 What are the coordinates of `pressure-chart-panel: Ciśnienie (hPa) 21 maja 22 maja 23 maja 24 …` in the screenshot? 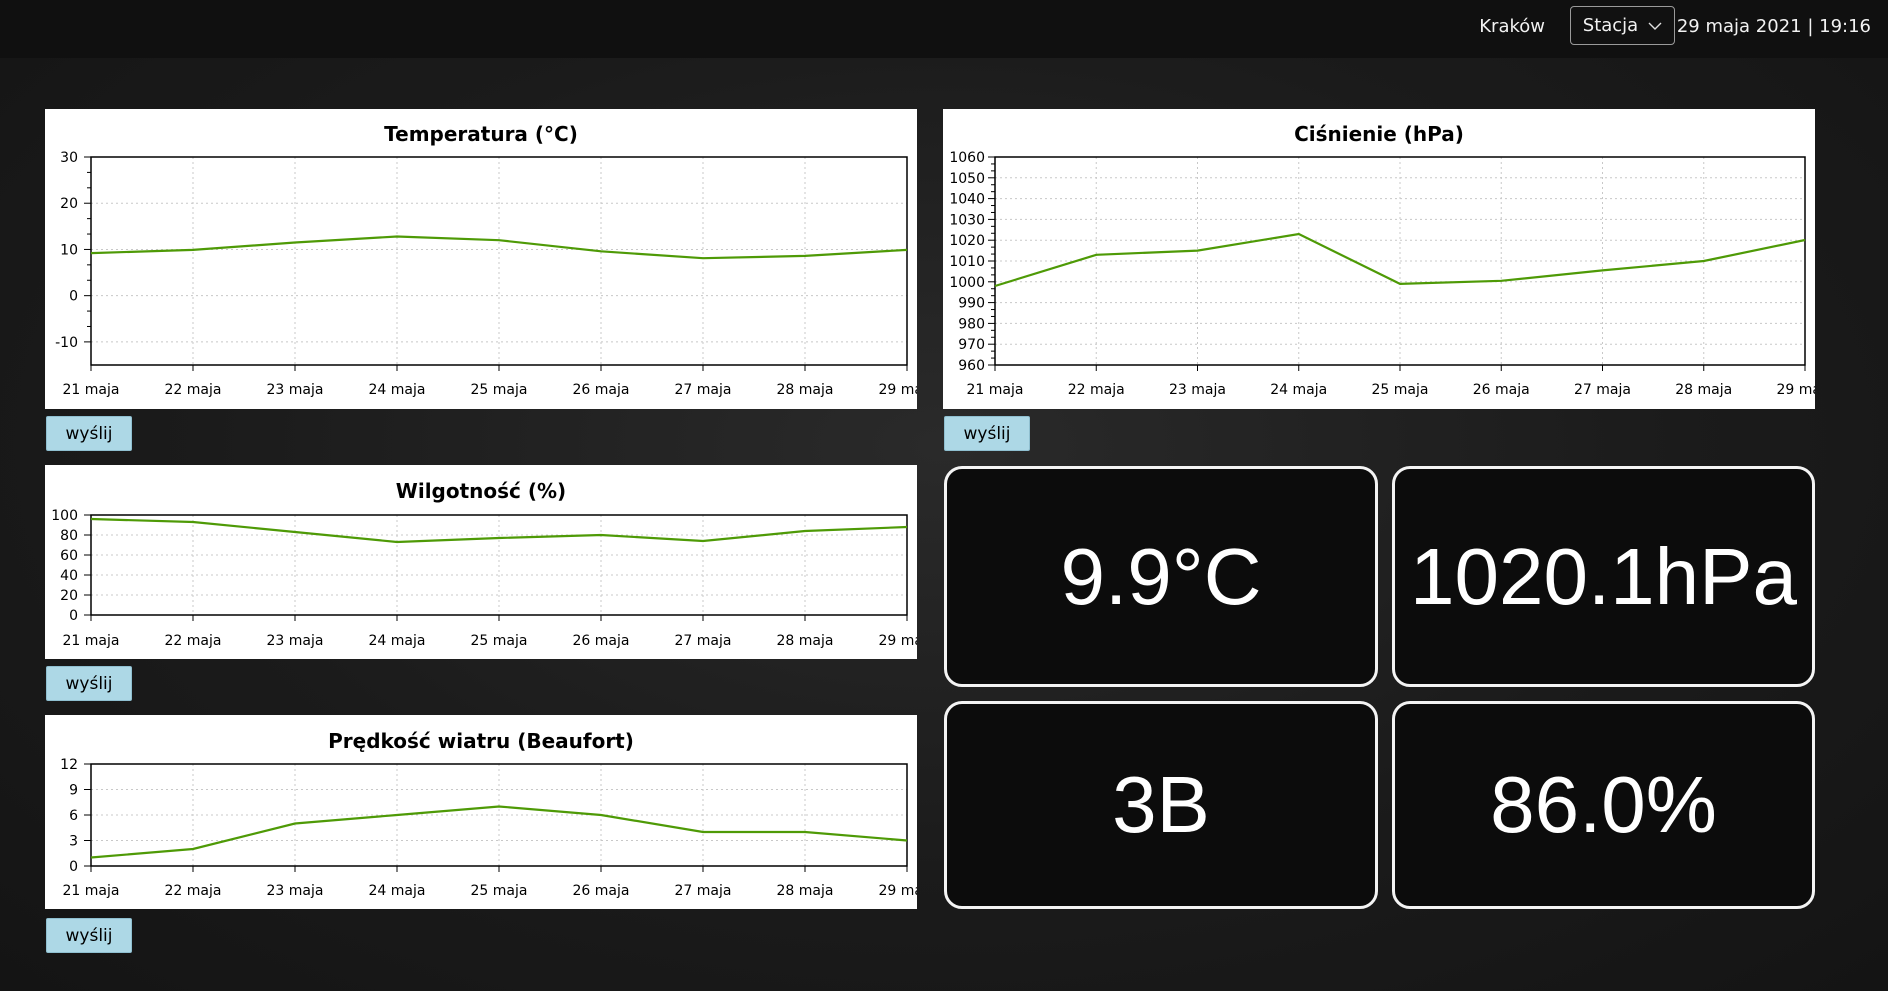 It's located at (1379, 259).